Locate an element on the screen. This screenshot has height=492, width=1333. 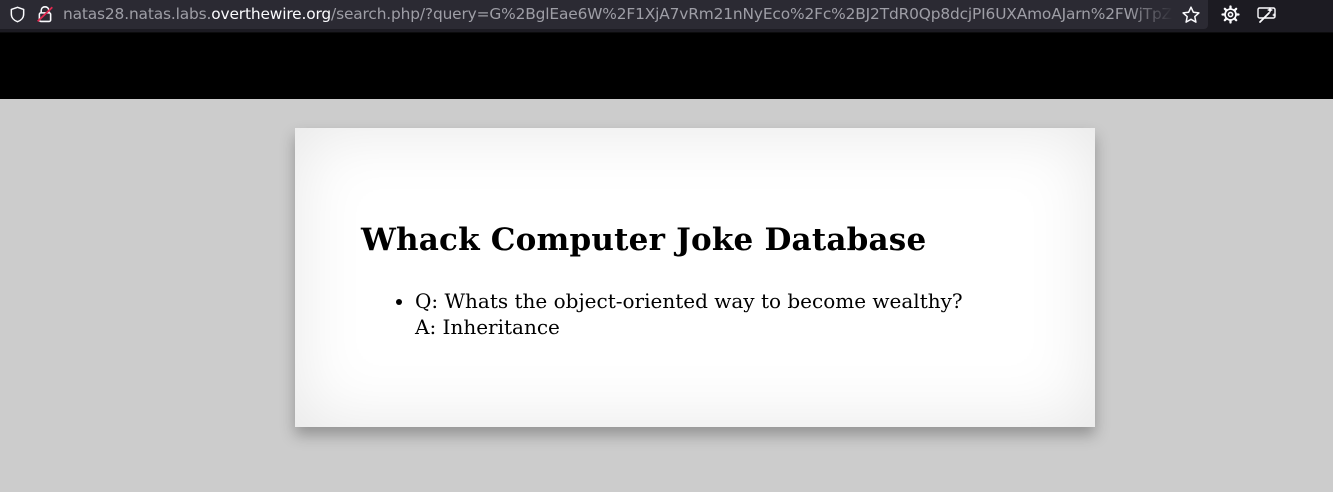
page-header-band is located at coordinates (666, 66).